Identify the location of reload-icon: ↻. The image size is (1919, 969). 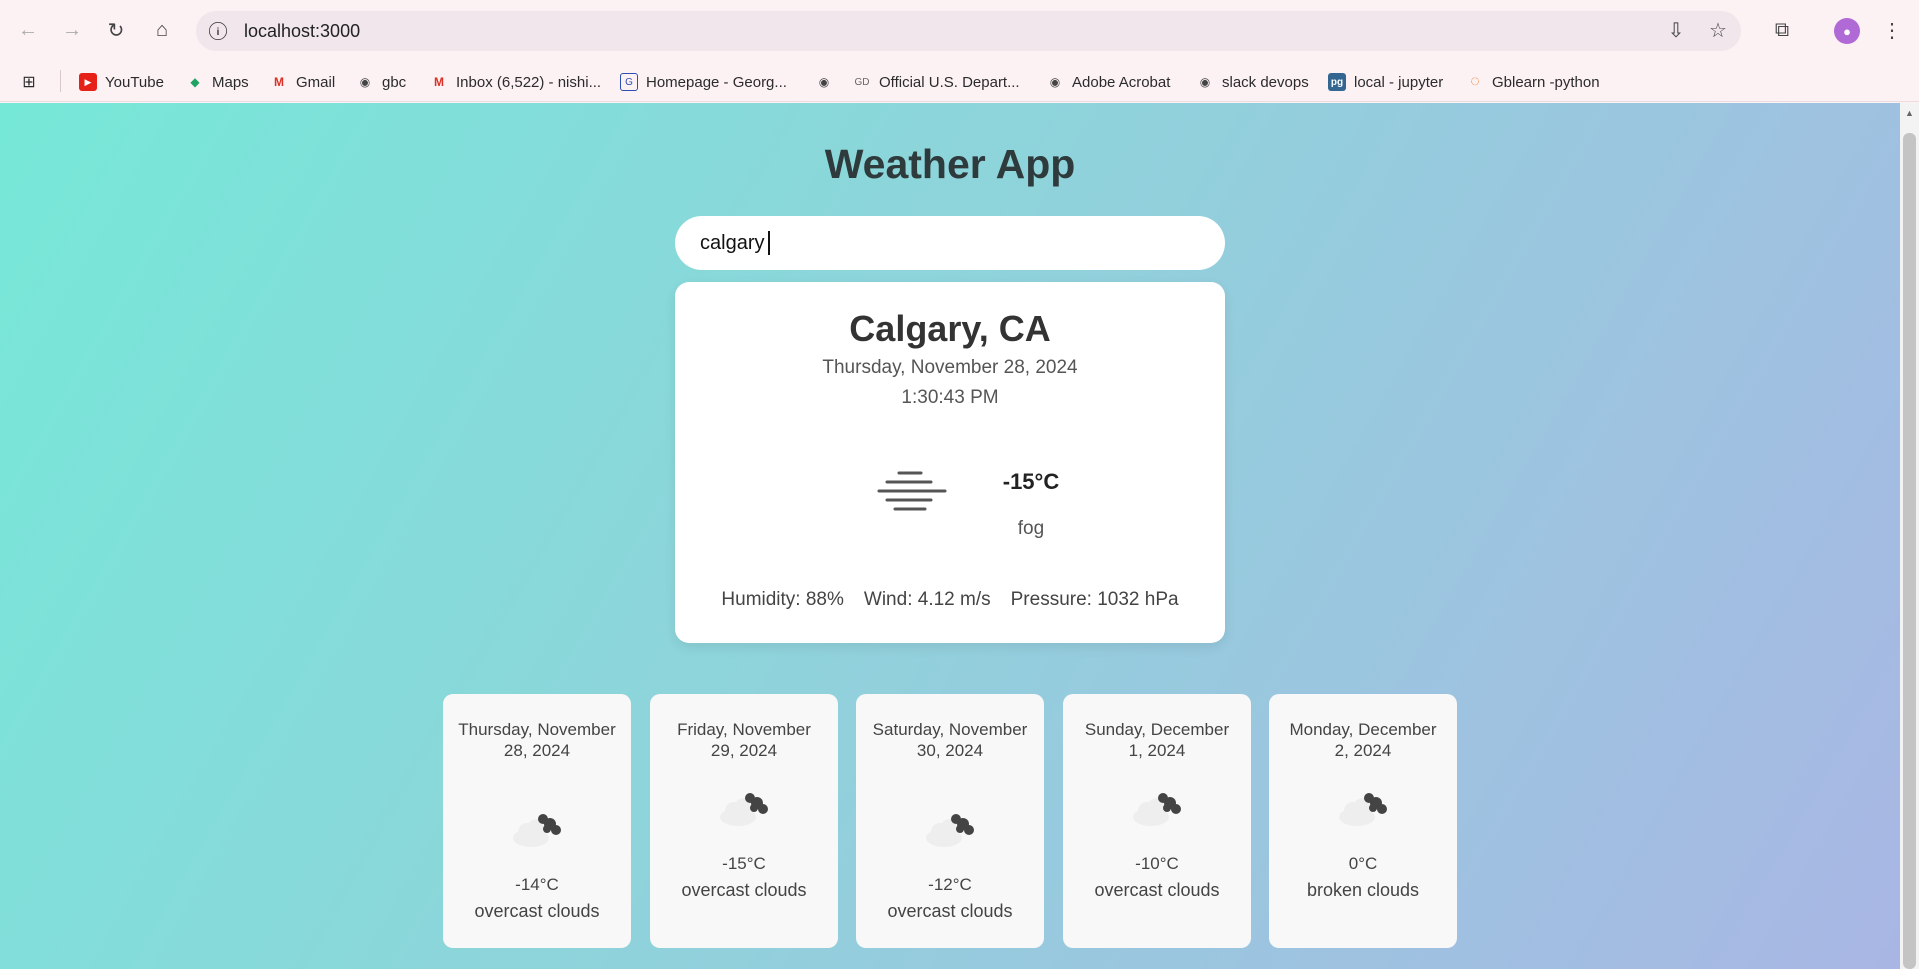
(116, 30).